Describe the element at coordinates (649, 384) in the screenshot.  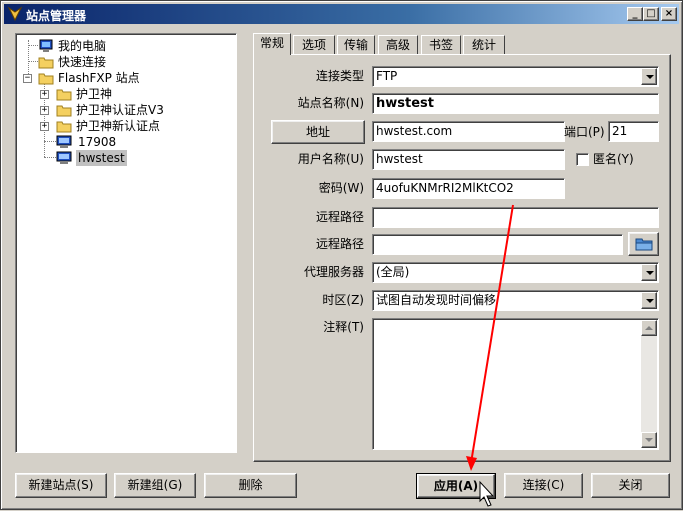
I see `notes-scrollbar` at that location.